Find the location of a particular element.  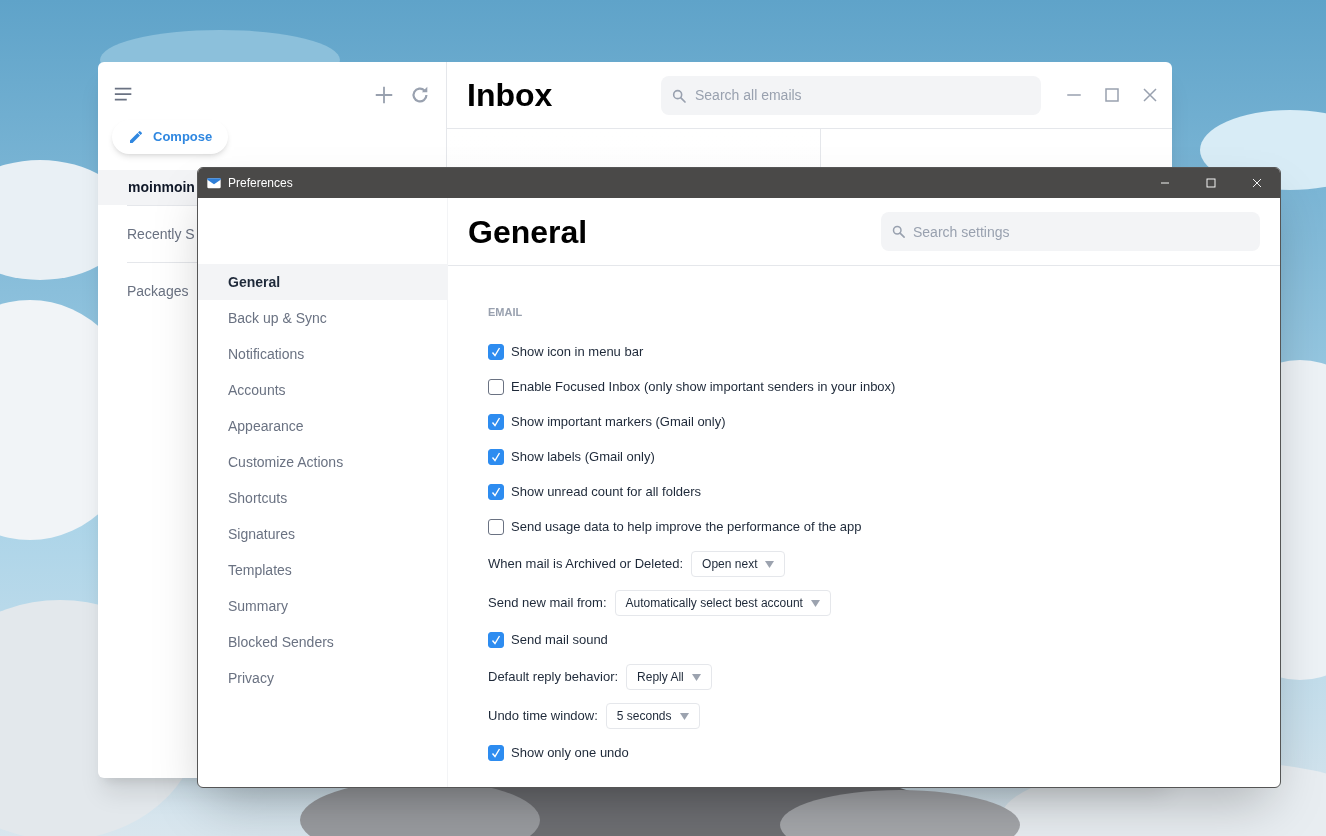

setting-label: Send new mail from: is located at coordinates (547, 603).